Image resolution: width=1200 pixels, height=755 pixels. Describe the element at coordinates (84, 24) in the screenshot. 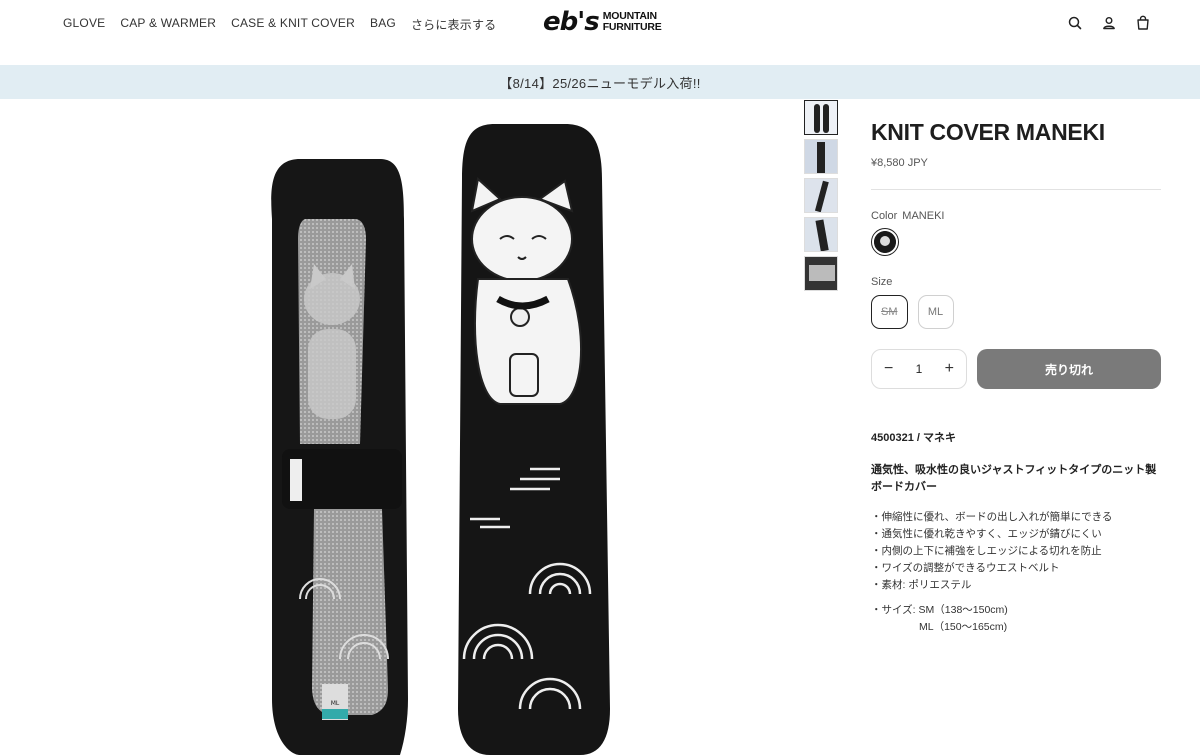

I see `nav-item-glove: GLOVE` at that location.